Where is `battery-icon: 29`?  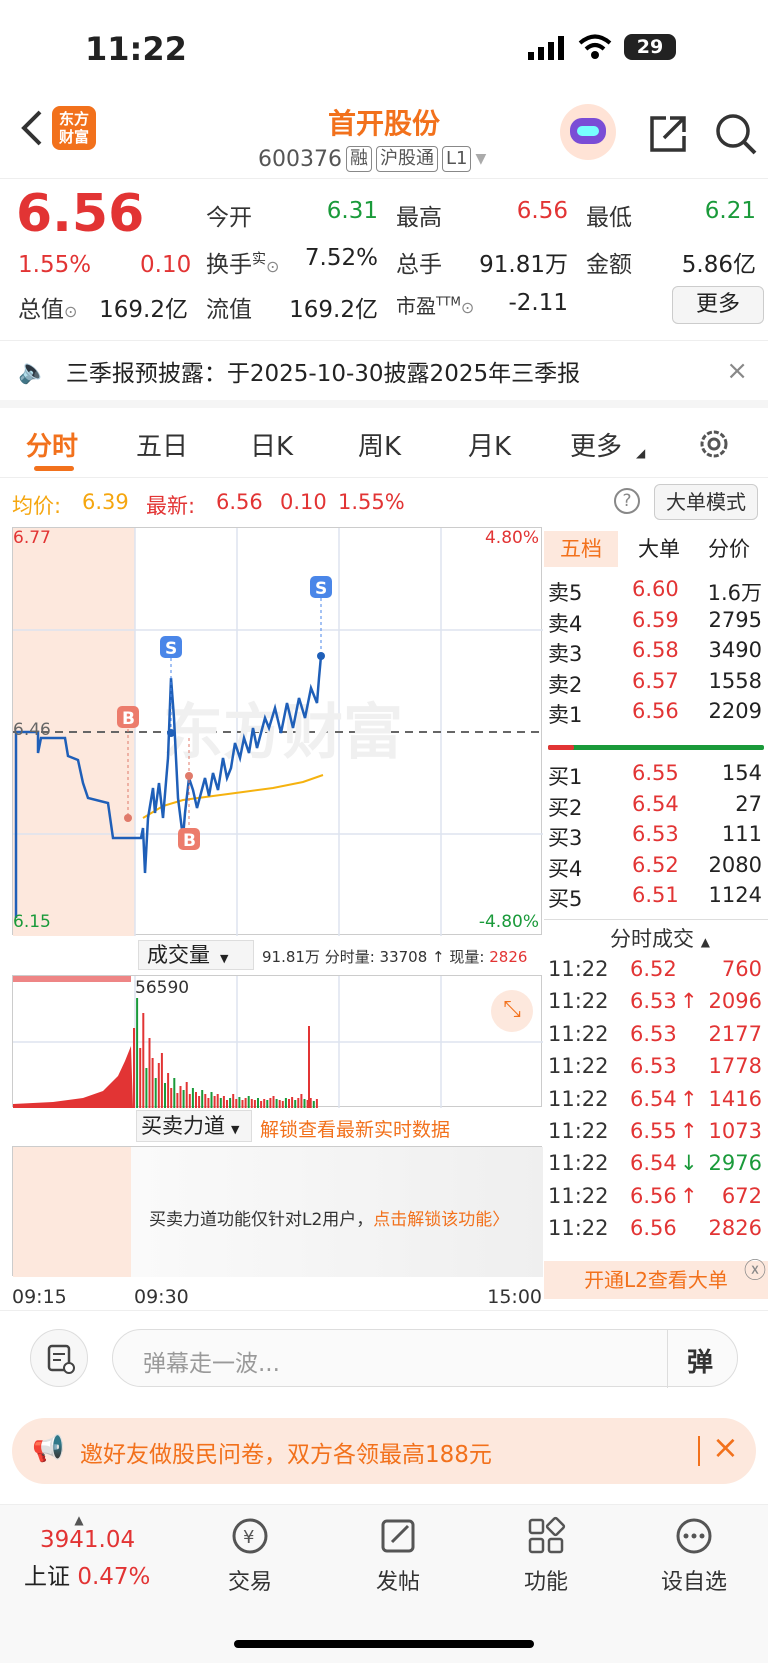
battery-icon: 29 is located at coordinates (650, 47).